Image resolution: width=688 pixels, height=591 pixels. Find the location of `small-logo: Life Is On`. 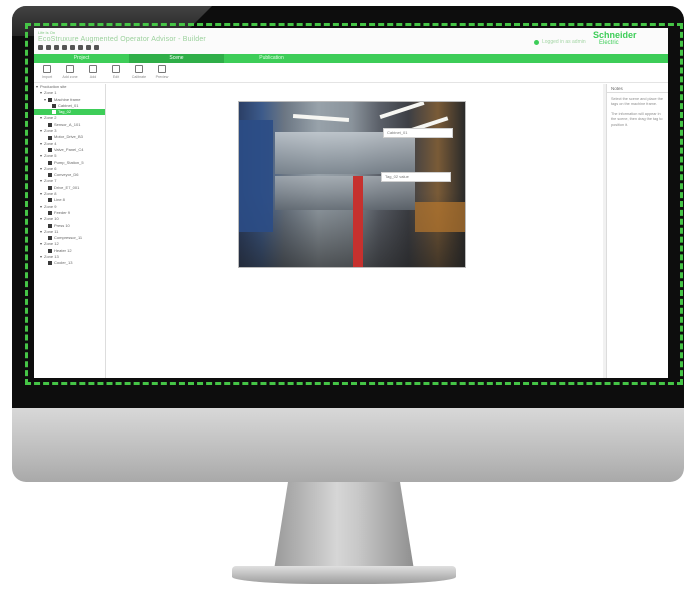

small-logo: Life Is On is located at coordinates (47, 32).